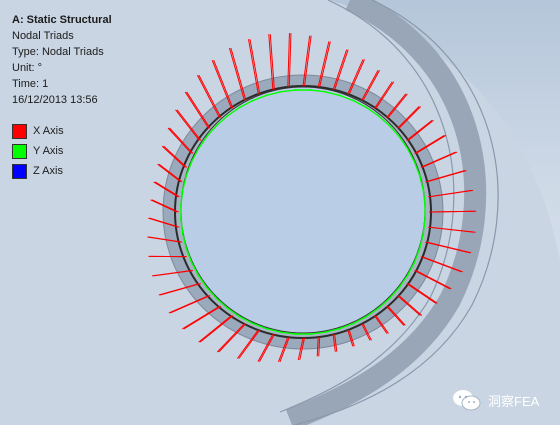 The width and height of the screenshot is (560, 425). Describe the element at coordinates (514, 401) in the screenshot. I see `watermark-text: 洞察FEA` at that location.